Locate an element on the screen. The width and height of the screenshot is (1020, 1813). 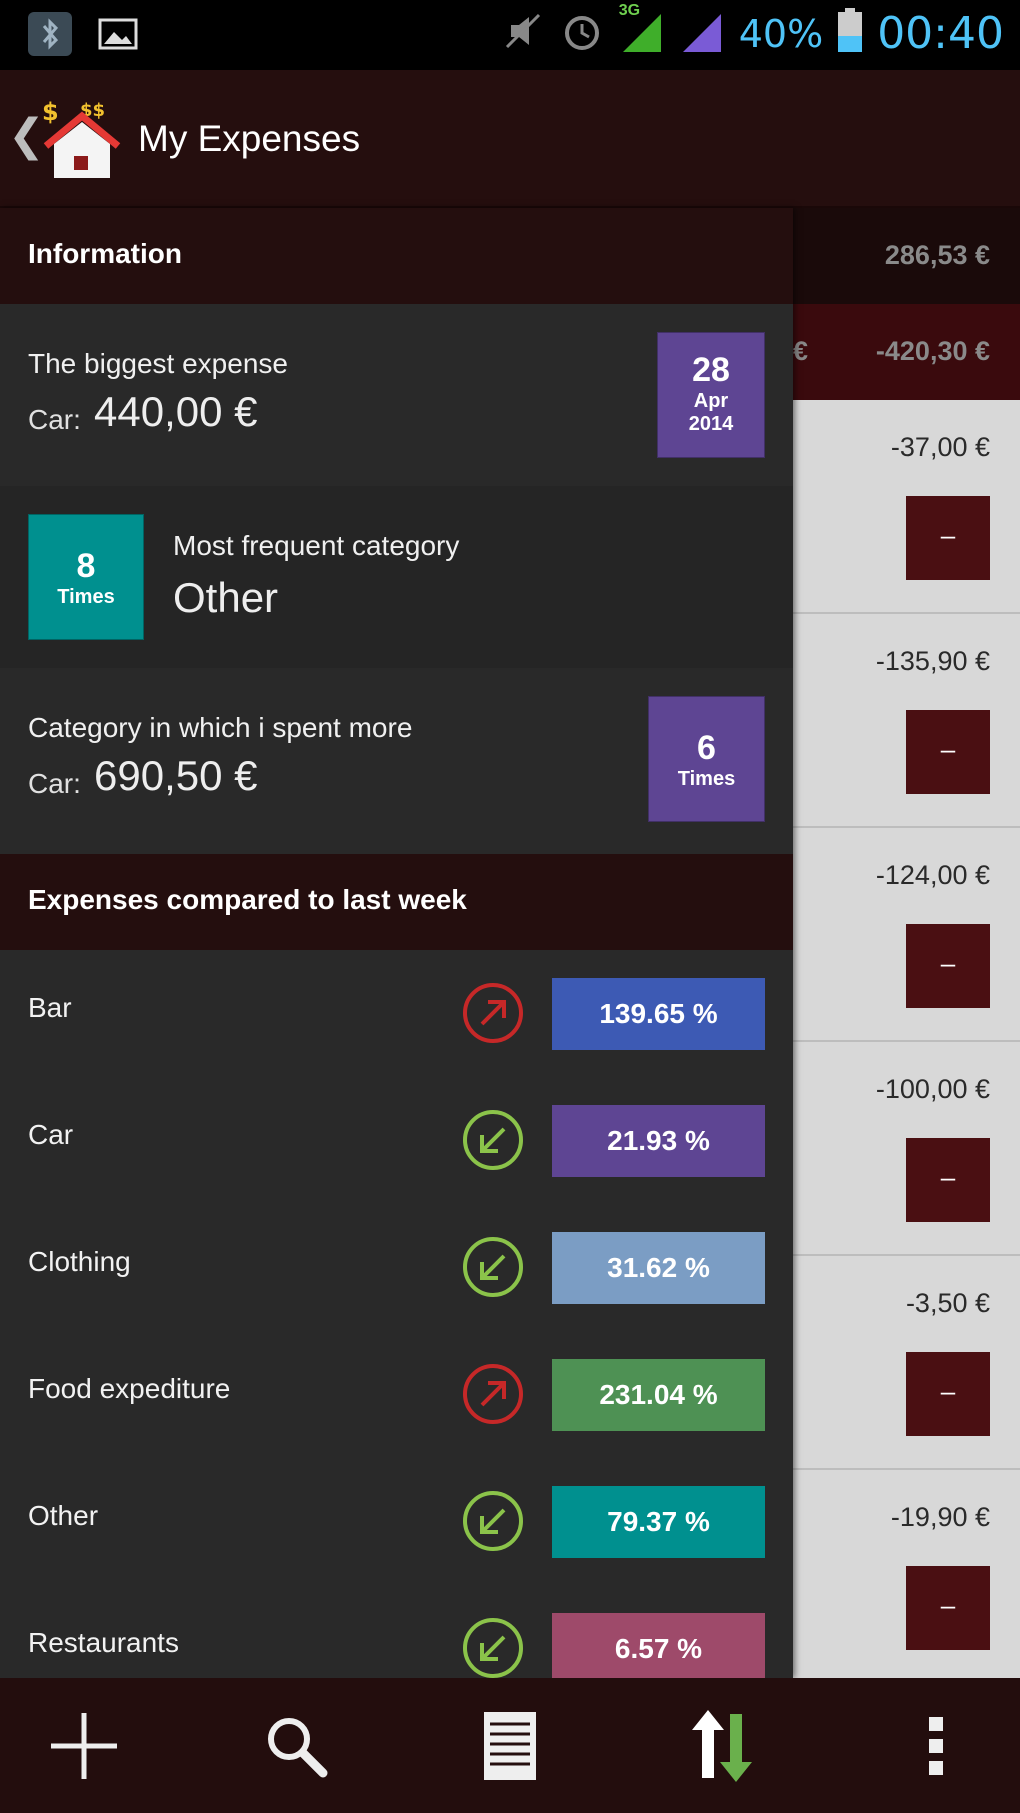
item-amount: -124,00 € is located at coordinates (932, 875).